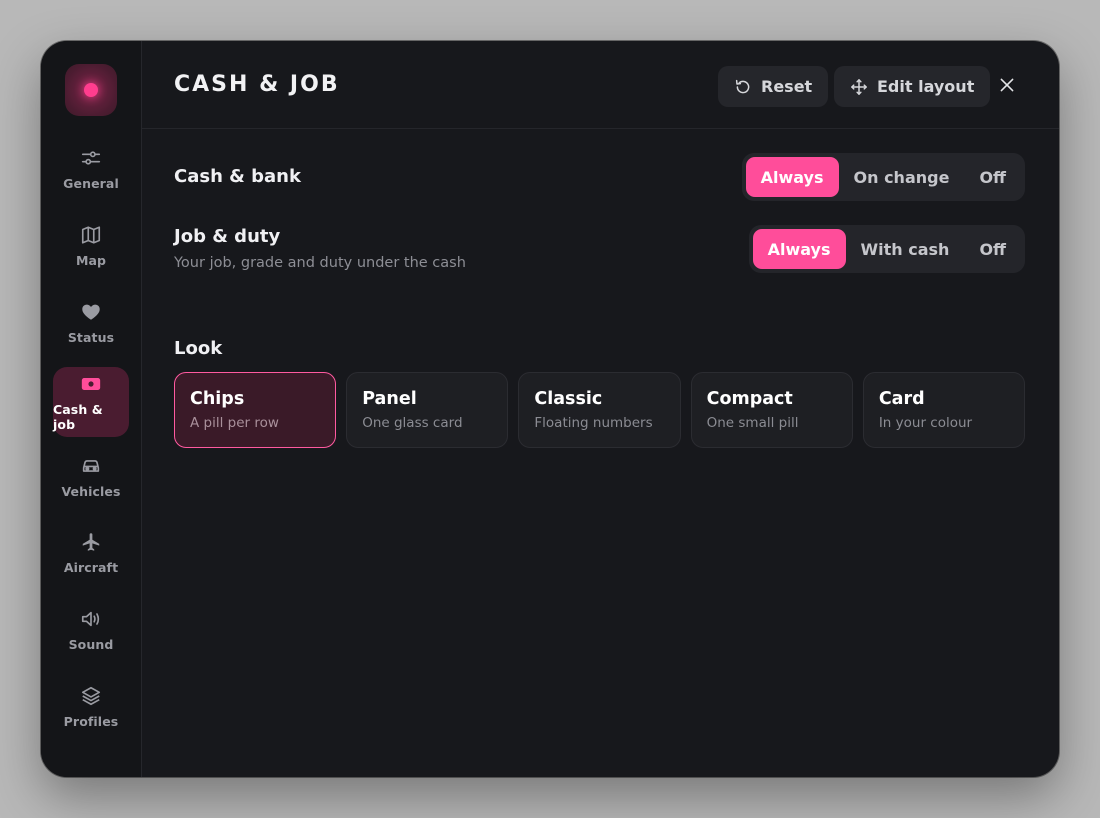 The width and height of the screenshot is (1100, 818). I want to click on cash-bank-label: Cash & bank, so click(237, 176).